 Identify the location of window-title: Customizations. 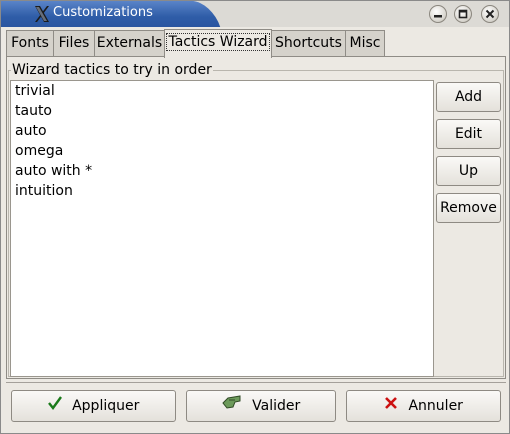
(103, 12).